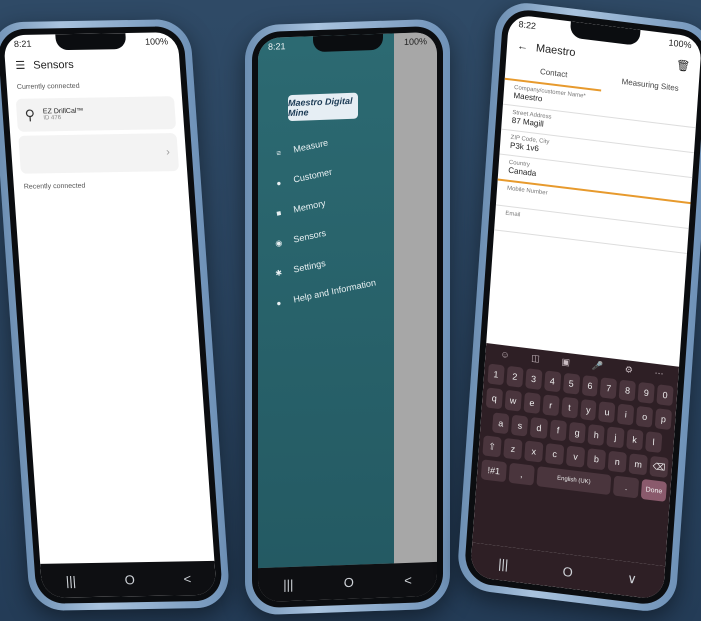  Describe the element at coordinates (588, 409) in the screenshot. I see `key: y` at that location.